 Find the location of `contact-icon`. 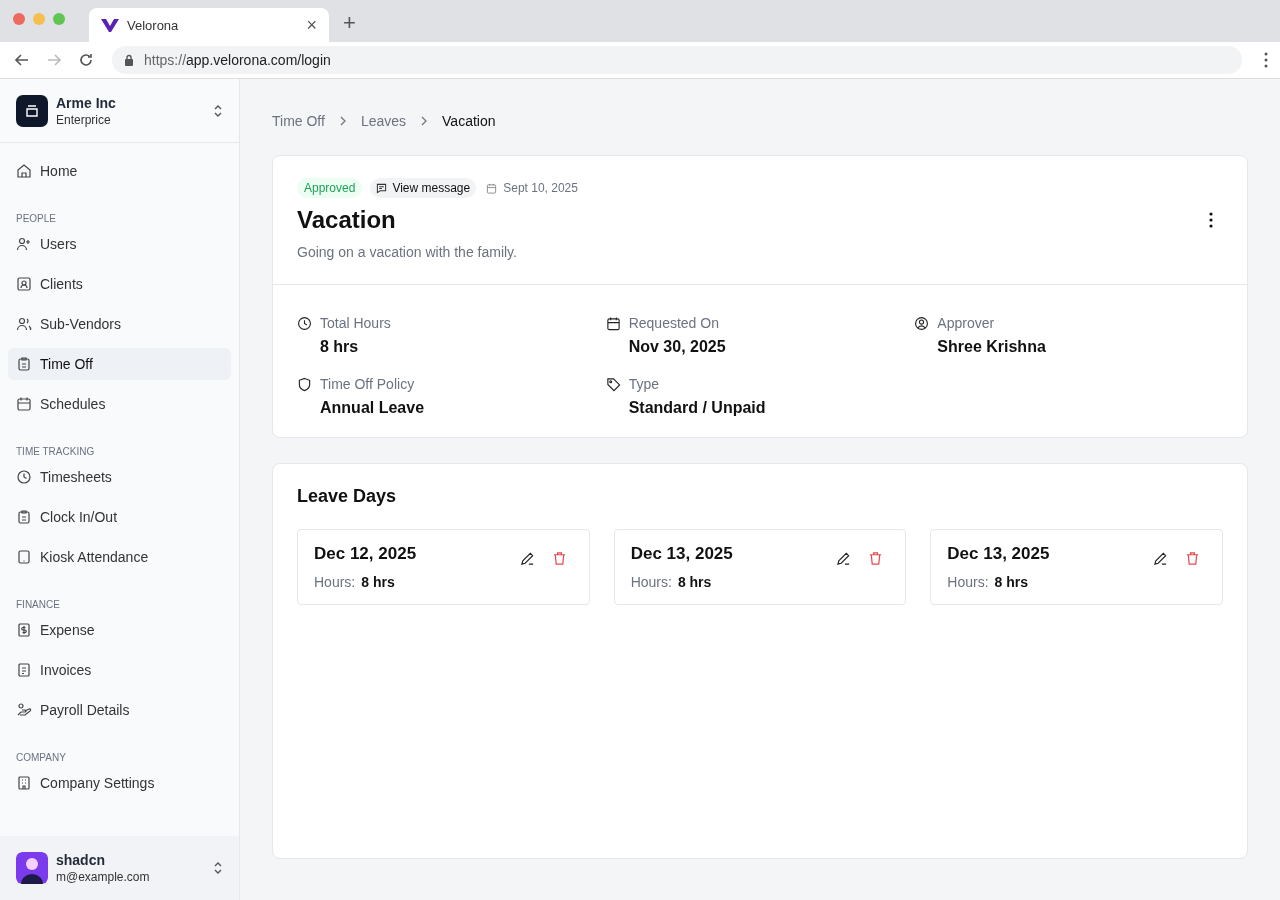

contact-icon is located at coordinates (24, 284).